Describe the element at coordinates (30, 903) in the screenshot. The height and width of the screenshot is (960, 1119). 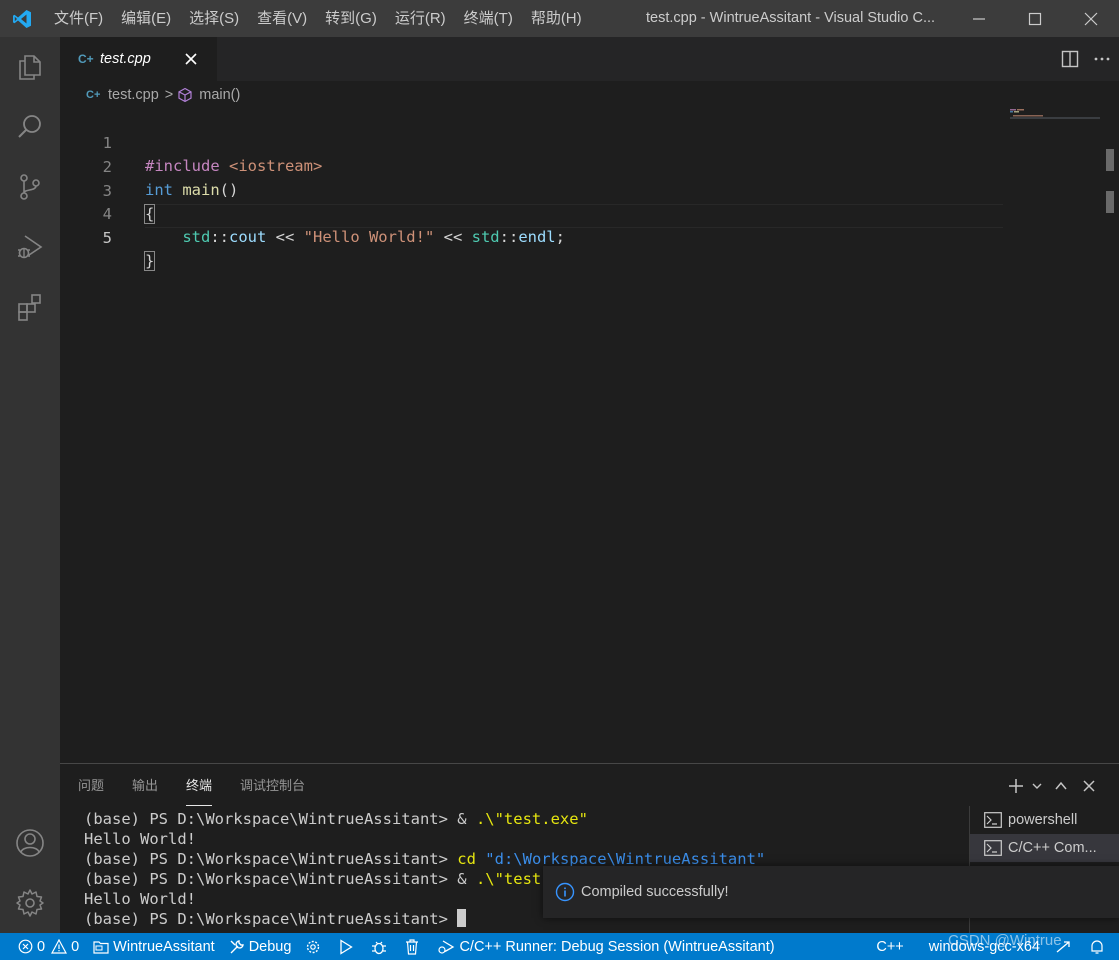
I see `manage-button` at that location.